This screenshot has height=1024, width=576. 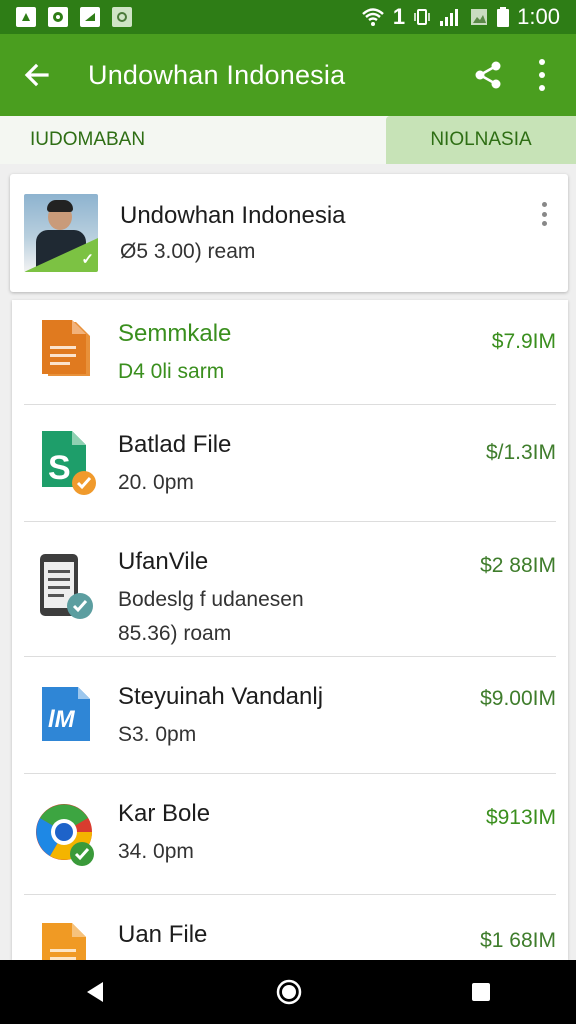 I want to click on more-vert-icon, so click(x=542, y=75).